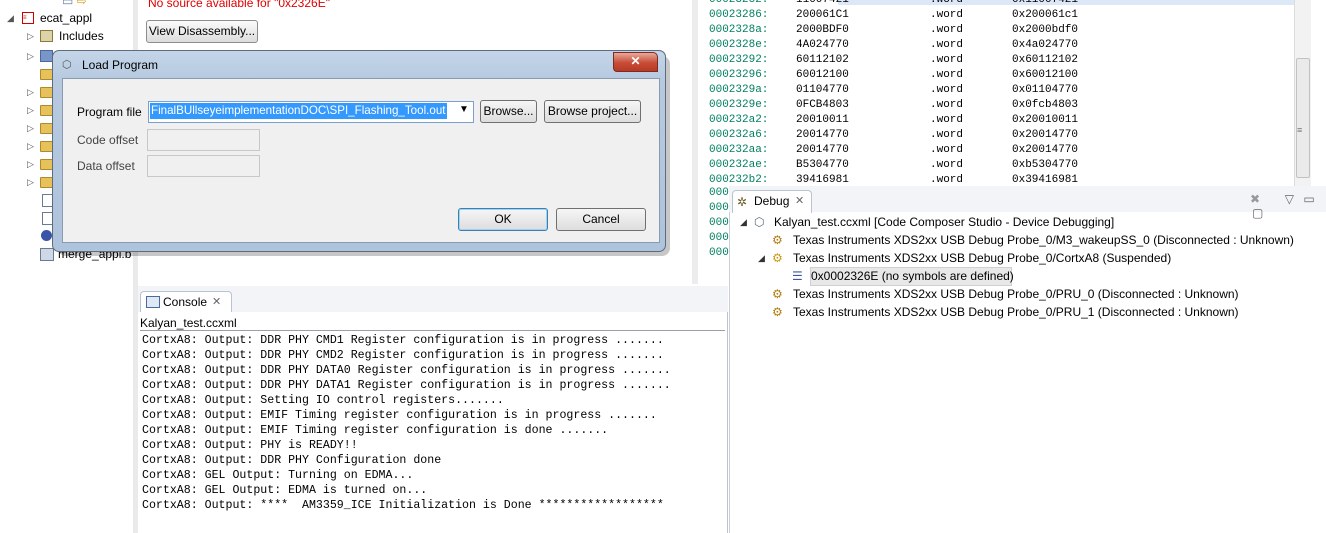 The height and width of the screenshot is (533, 1326). What do you see at coordinates (996, 165) in the screenshot?
I see `disassembly-row: 000232ae: B5304770 .word 0xb5304770` at bounding box center [996, 165].